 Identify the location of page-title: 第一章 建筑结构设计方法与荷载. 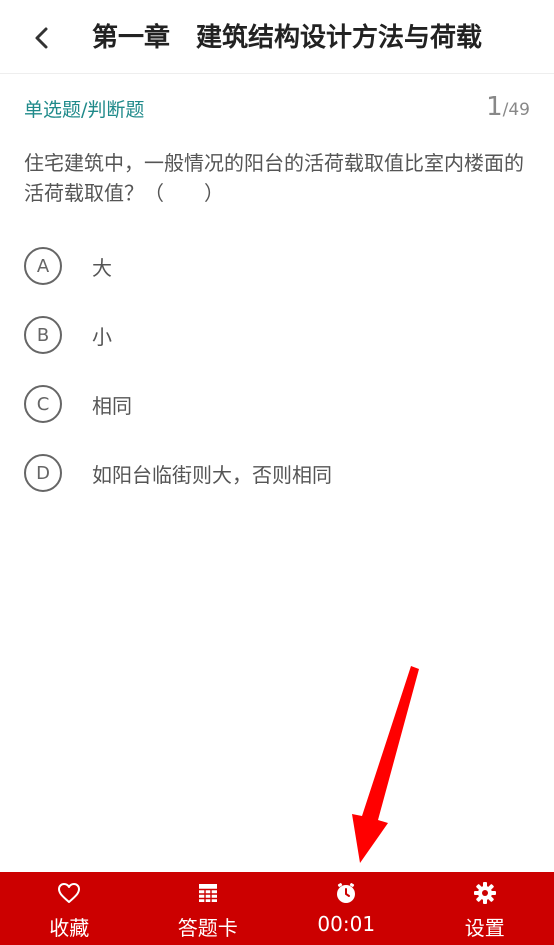
(287, 38).